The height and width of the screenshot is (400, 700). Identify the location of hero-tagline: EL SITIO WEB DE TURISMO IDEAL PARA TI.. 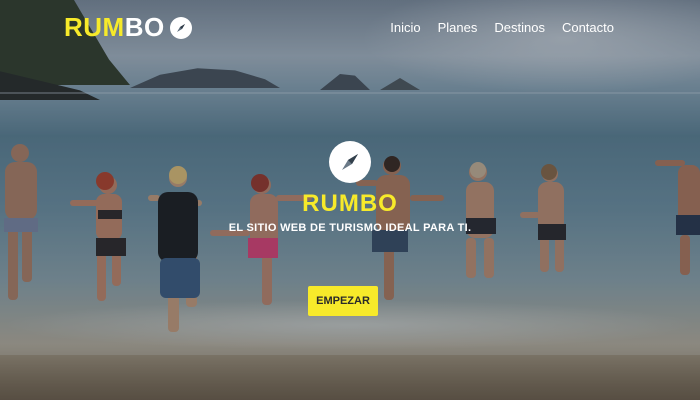
(350, 228).